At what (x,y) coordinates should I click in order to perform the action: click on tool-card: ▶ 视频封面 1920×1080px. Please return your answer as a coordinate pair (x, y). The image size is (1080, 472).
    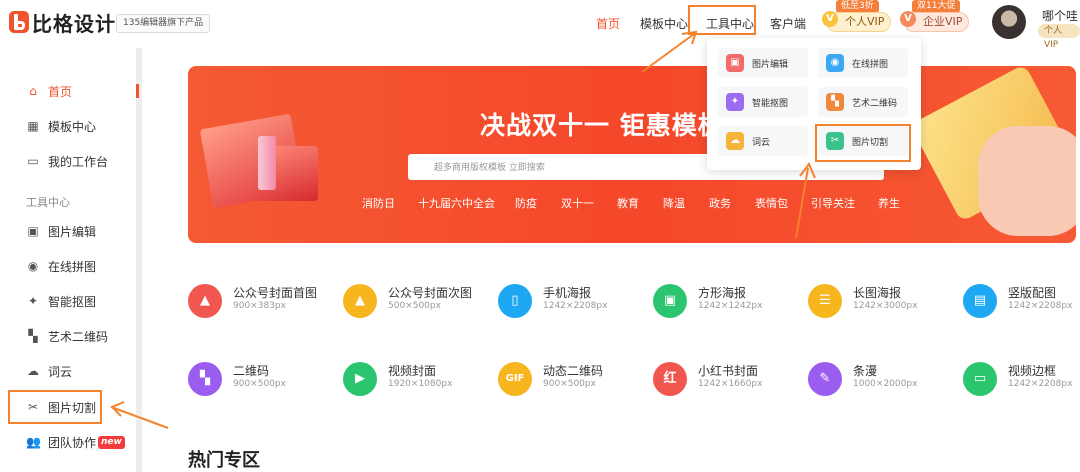
    Looking at the image, I should click on (418, 378).